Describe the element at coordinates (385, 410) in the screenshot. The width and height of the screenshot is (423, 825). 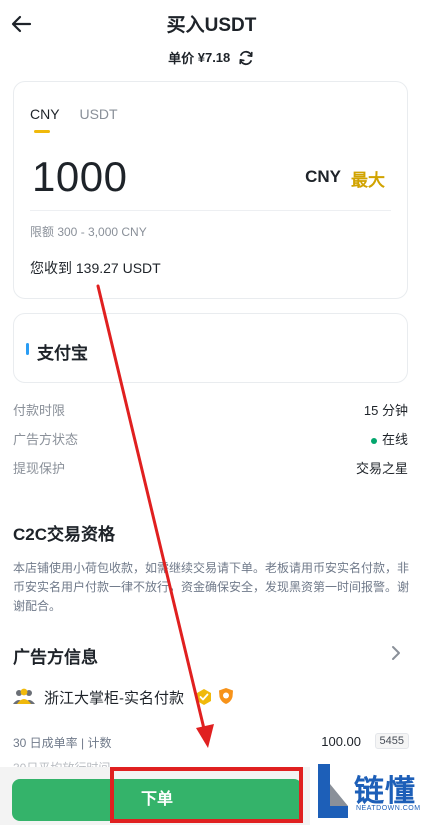
I see `pay-limit-value: 15 分钟` at that location.